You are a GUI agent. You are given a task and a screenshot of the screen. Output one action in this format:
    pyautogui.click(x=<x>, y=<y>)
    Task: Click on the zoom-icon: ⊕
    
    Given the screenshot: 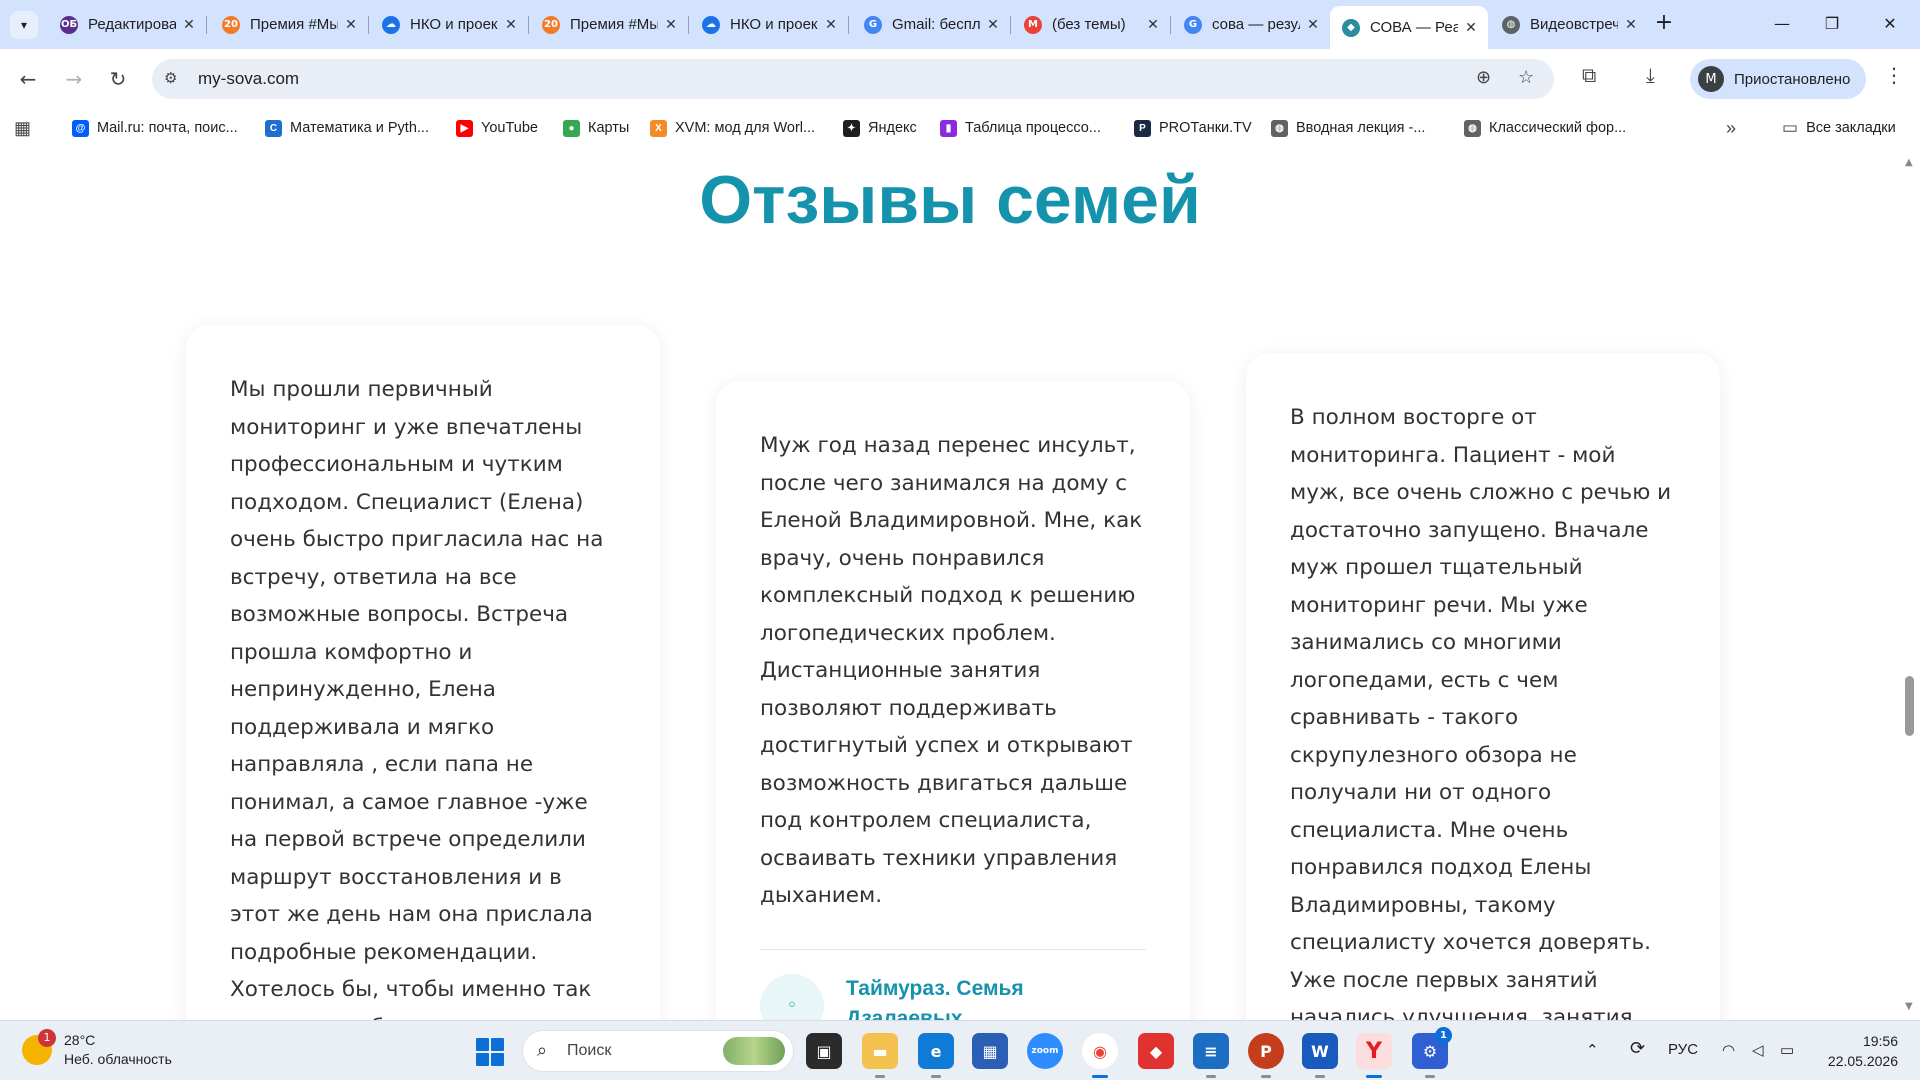 What is the action you would take?
    pyautogui.click(x=1483, y=77)
    